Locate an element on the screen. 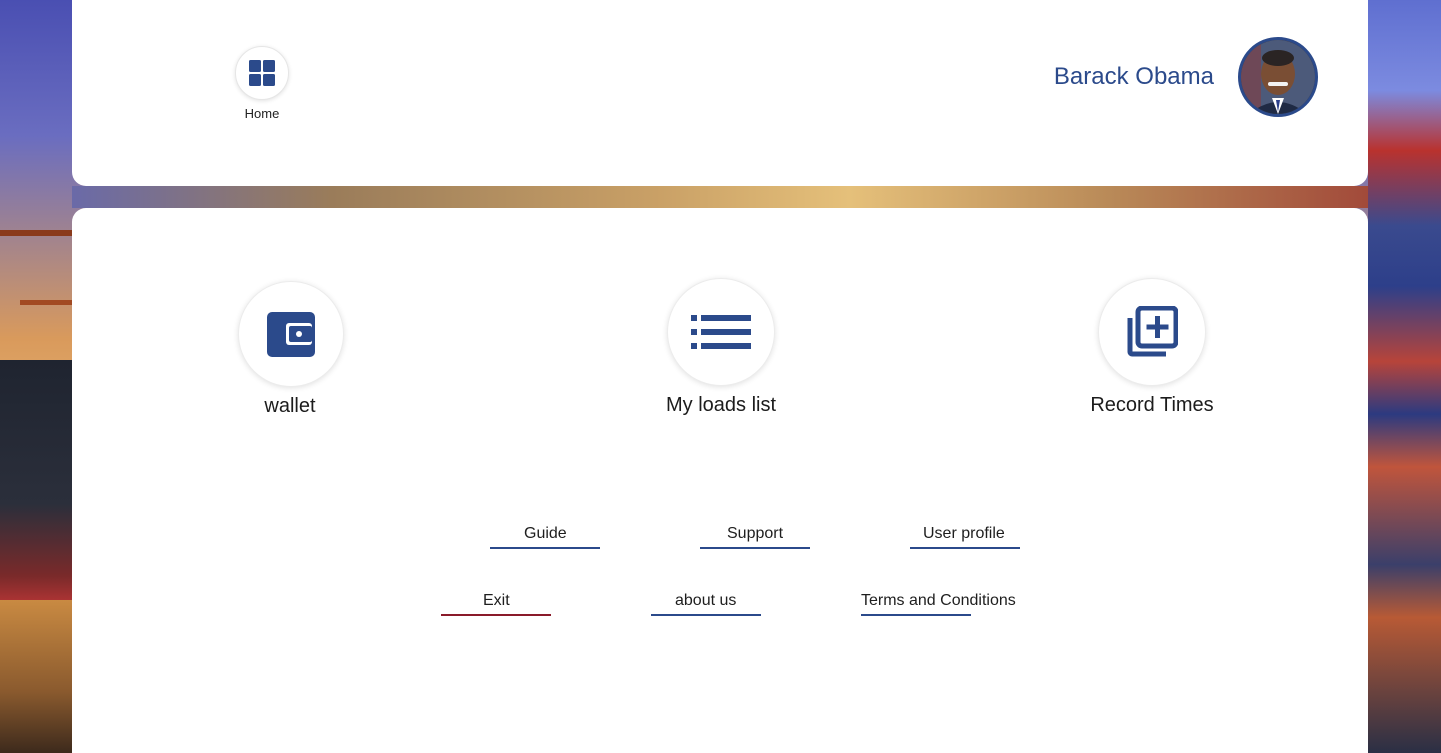 Image resolution: width=1441 pixels, height=753 pixels. home-button: Home is located at coordinates (262, 83).